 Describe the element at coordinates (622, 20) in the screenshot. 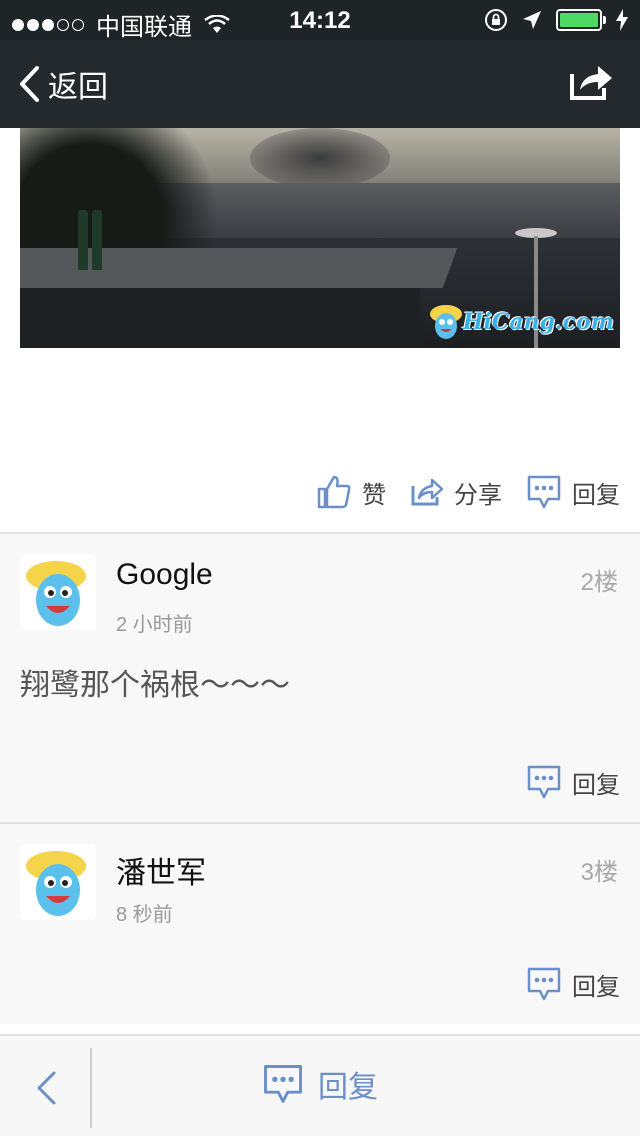

I see `charging-bolt-icon` at that location.